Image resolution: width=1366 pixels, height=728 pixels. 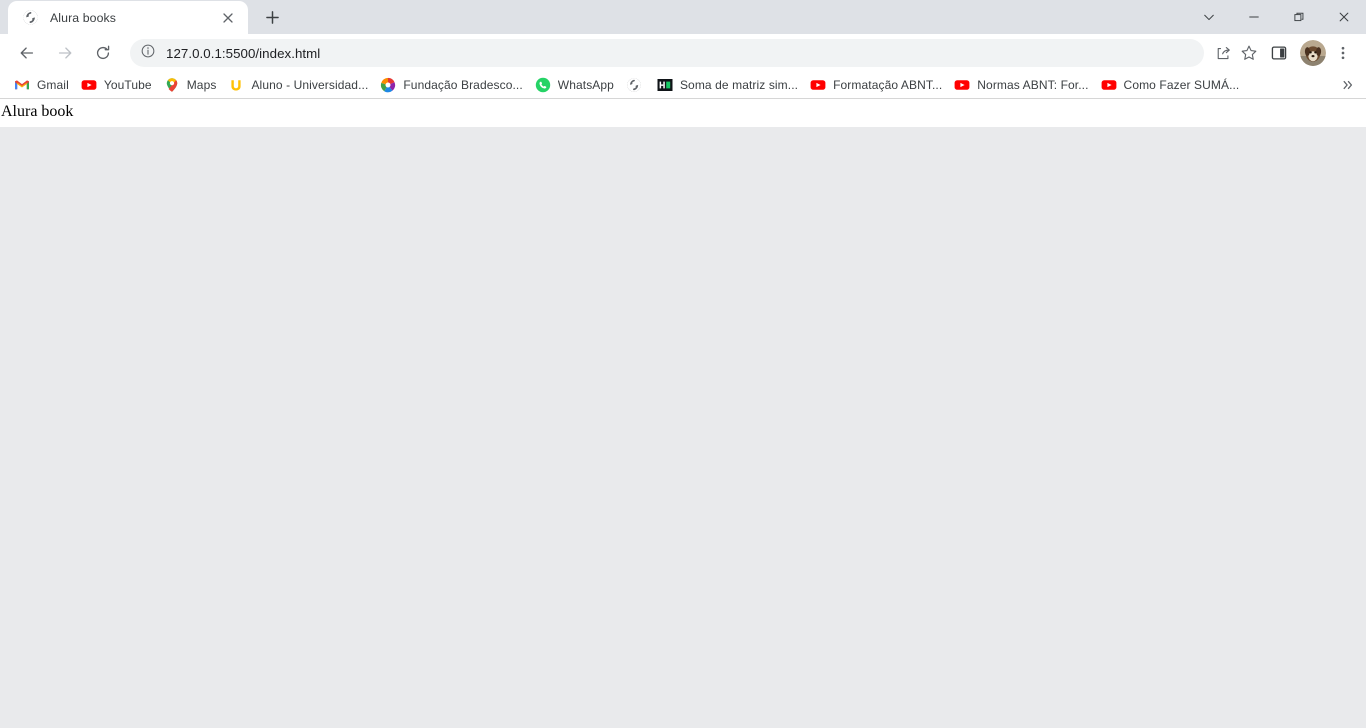 I want to click on back-arrow-icon, so click(x=27, y=53).